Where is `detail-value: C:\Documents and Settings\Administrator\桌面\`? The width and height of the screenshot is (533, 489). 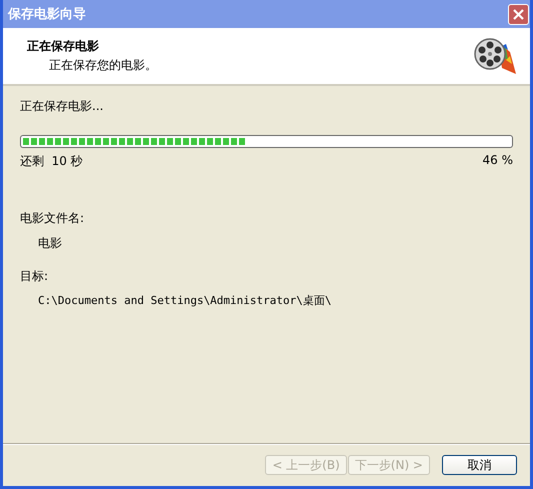
detail-value: C:\Documents and Settings\Administrator\桌面\ is located at coordinates (185, 300).